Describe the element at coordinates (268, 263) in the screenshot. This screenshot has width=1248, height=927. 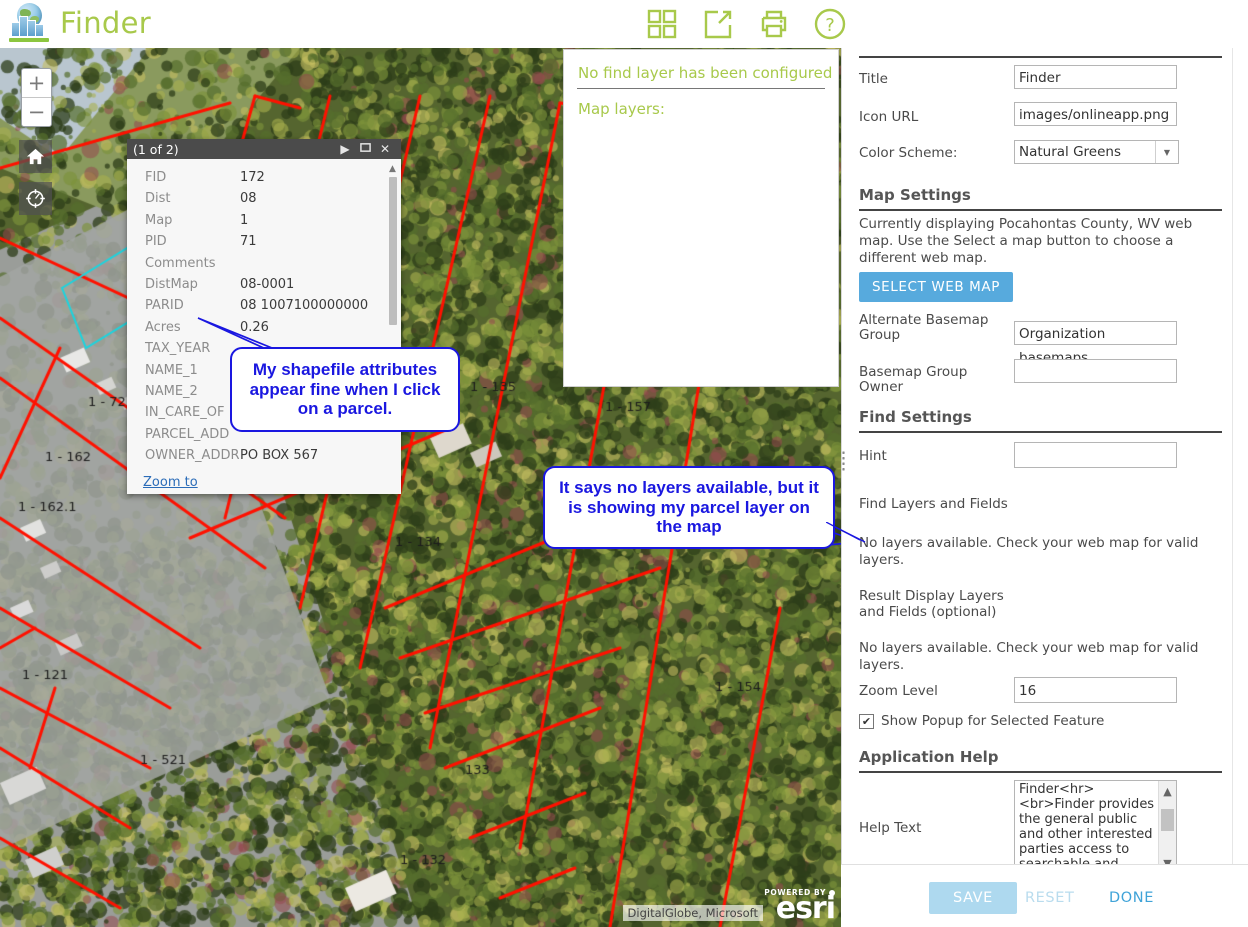
I see `popup-field-row: Comments` at that location.